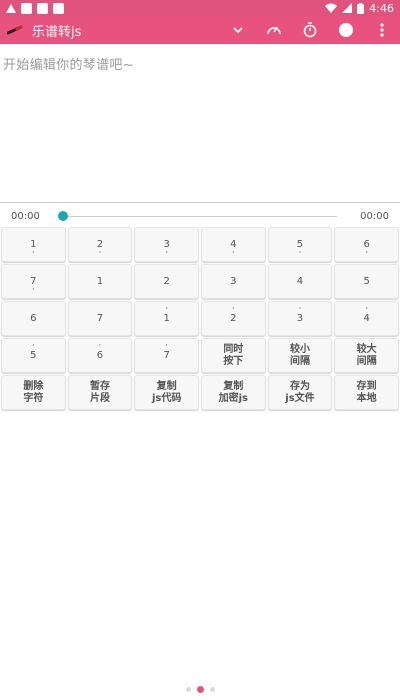 The width and height of the screenshot is (400, 700). I want to click on note-key: 6 ·, so click(366, 244).